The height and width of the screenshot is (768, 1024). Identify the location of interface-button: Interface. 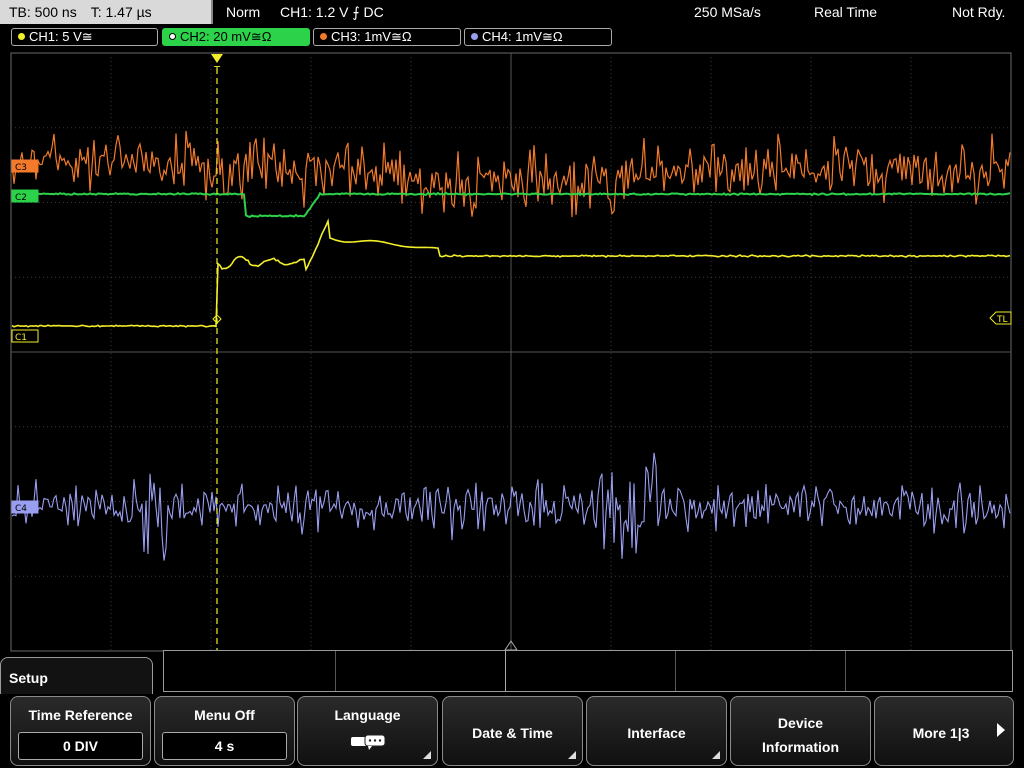
(656, 731).